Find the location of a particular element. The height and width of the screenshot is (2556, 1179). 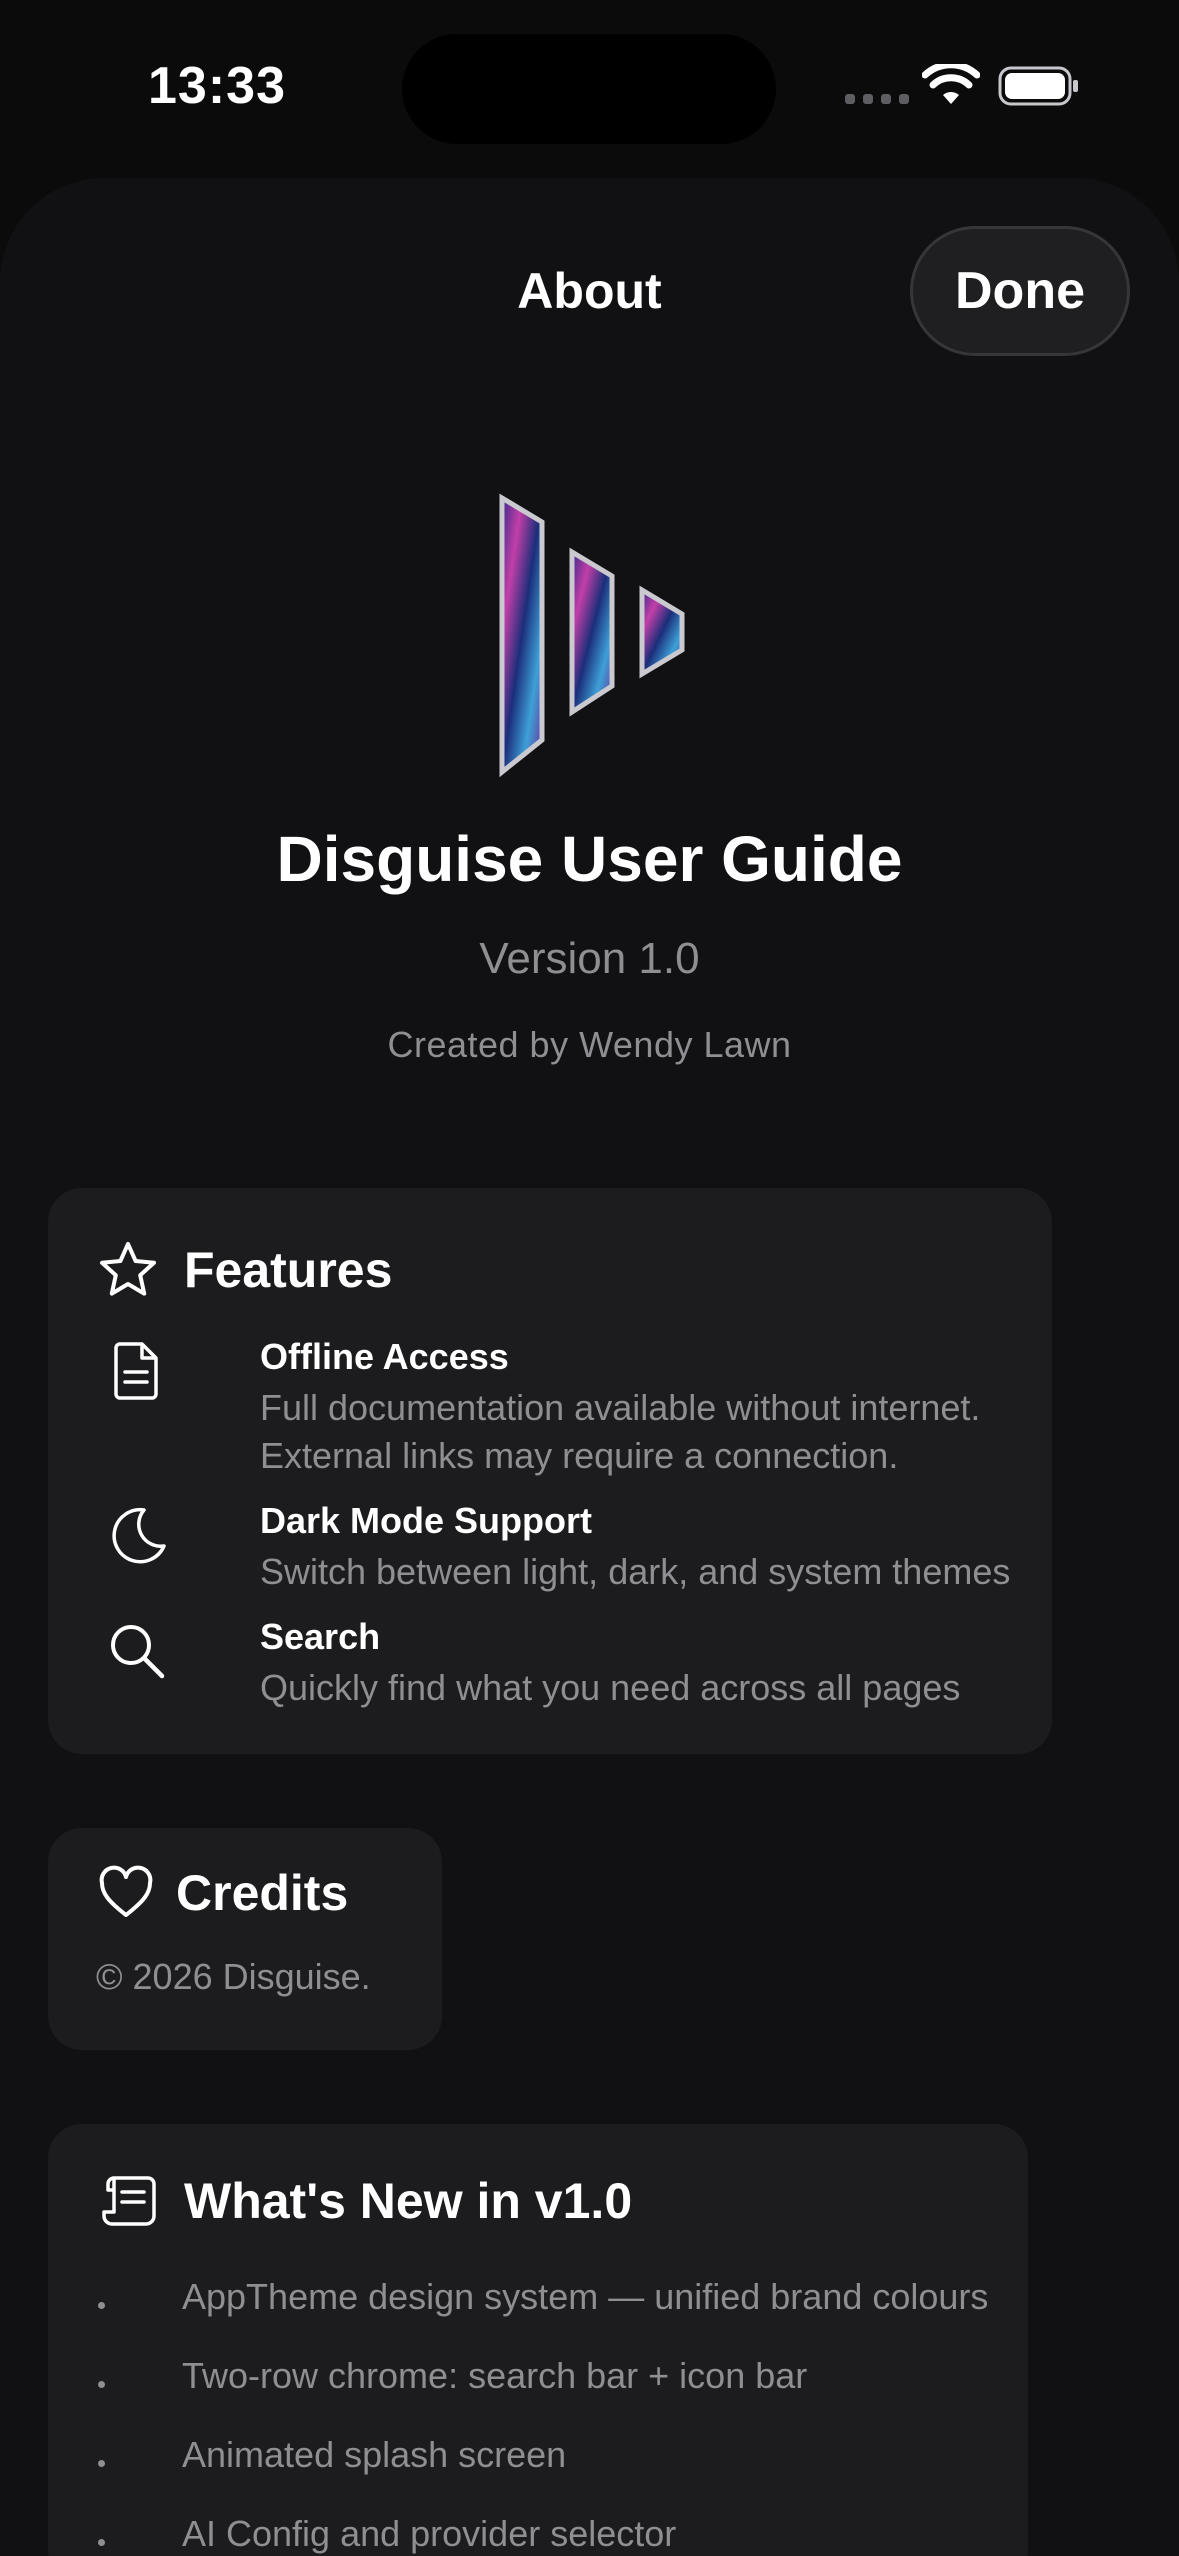

document-icon is located at coordinates (136, 1371).